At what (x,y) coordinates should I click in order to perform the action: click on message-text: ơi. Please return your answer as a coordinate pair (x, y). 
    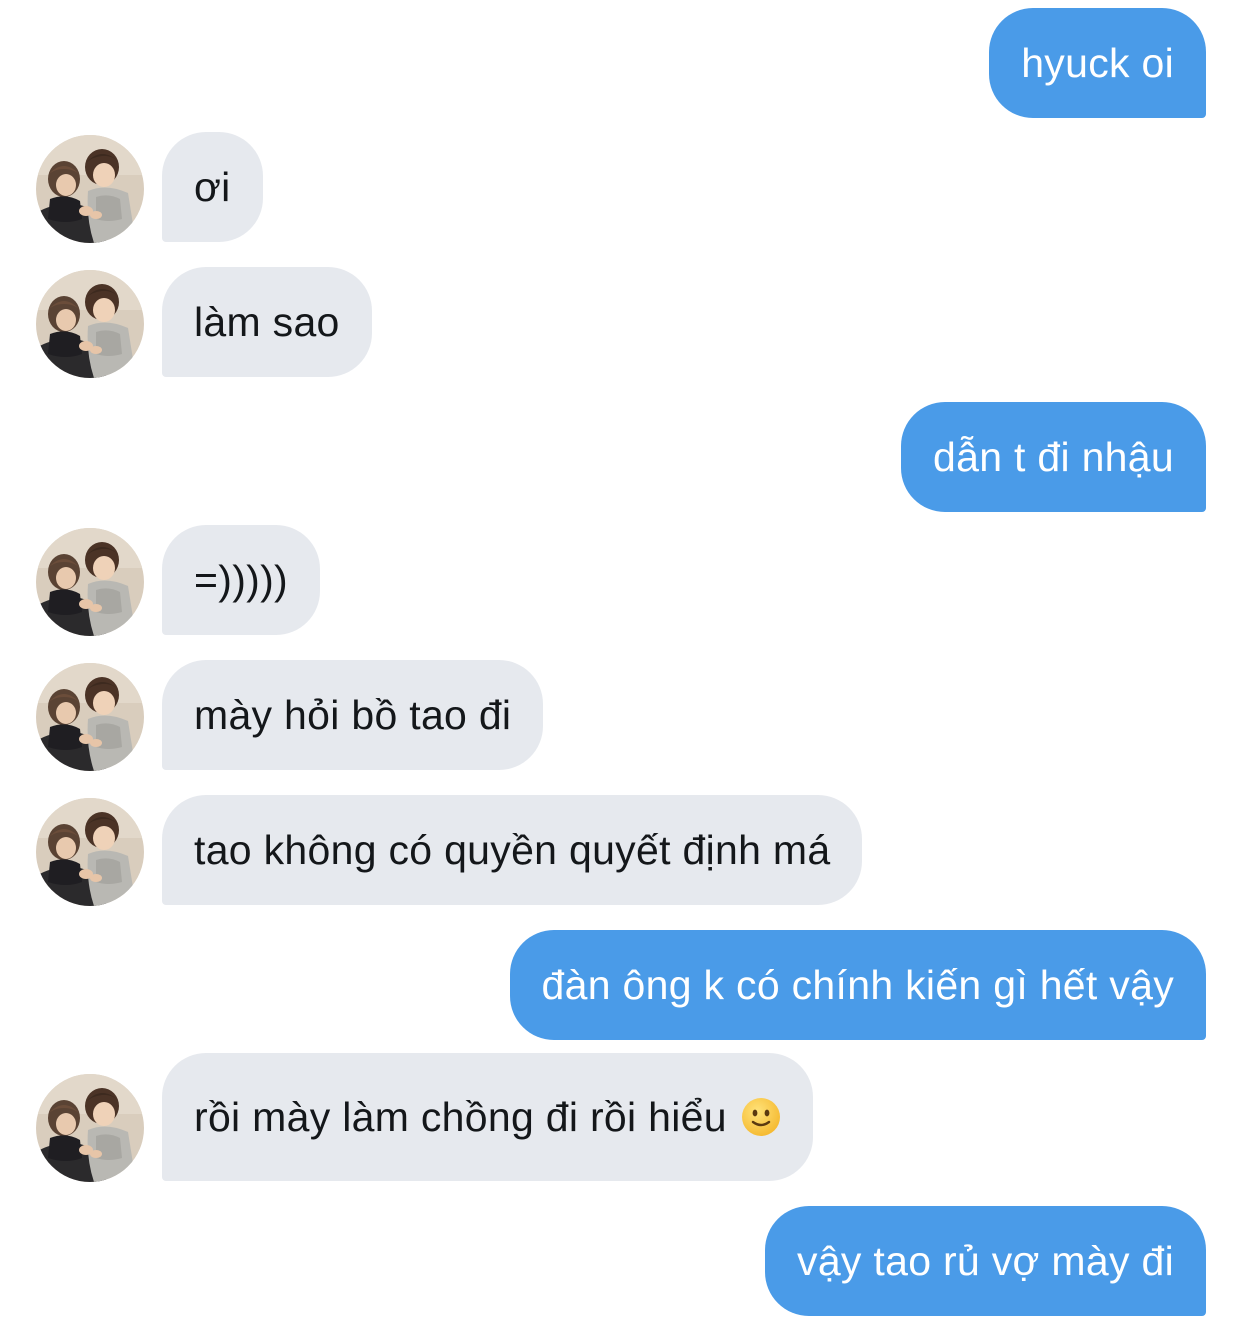
    Looking at the image, I should click on (212, 186).